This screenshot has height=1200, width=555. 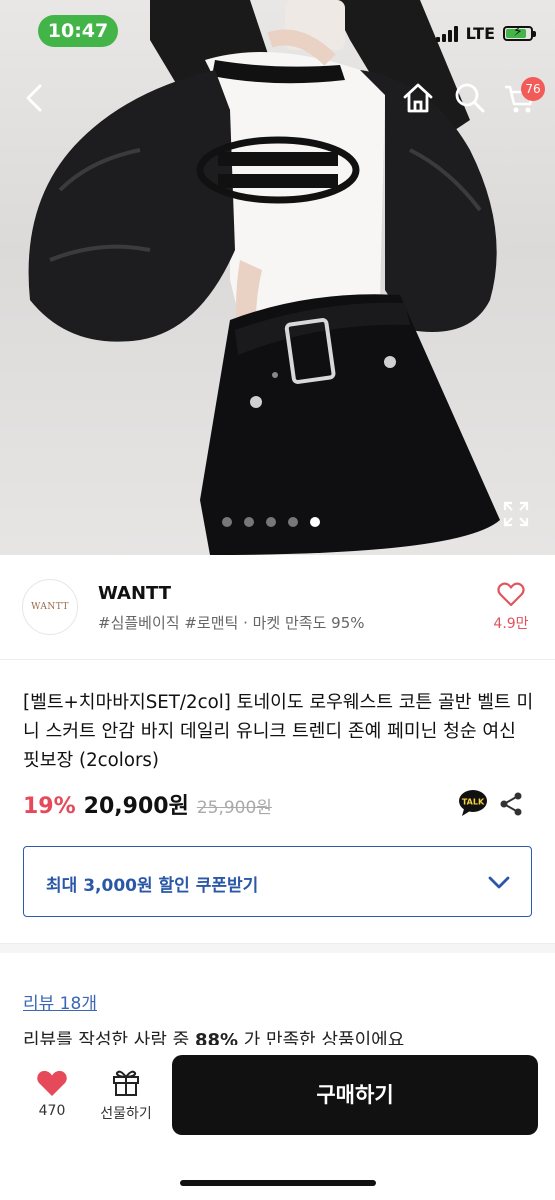 What do you see at coordinates (533, 89) in the screenshot?
I see `cart-badge: 76` at bounding box center [533, 89].